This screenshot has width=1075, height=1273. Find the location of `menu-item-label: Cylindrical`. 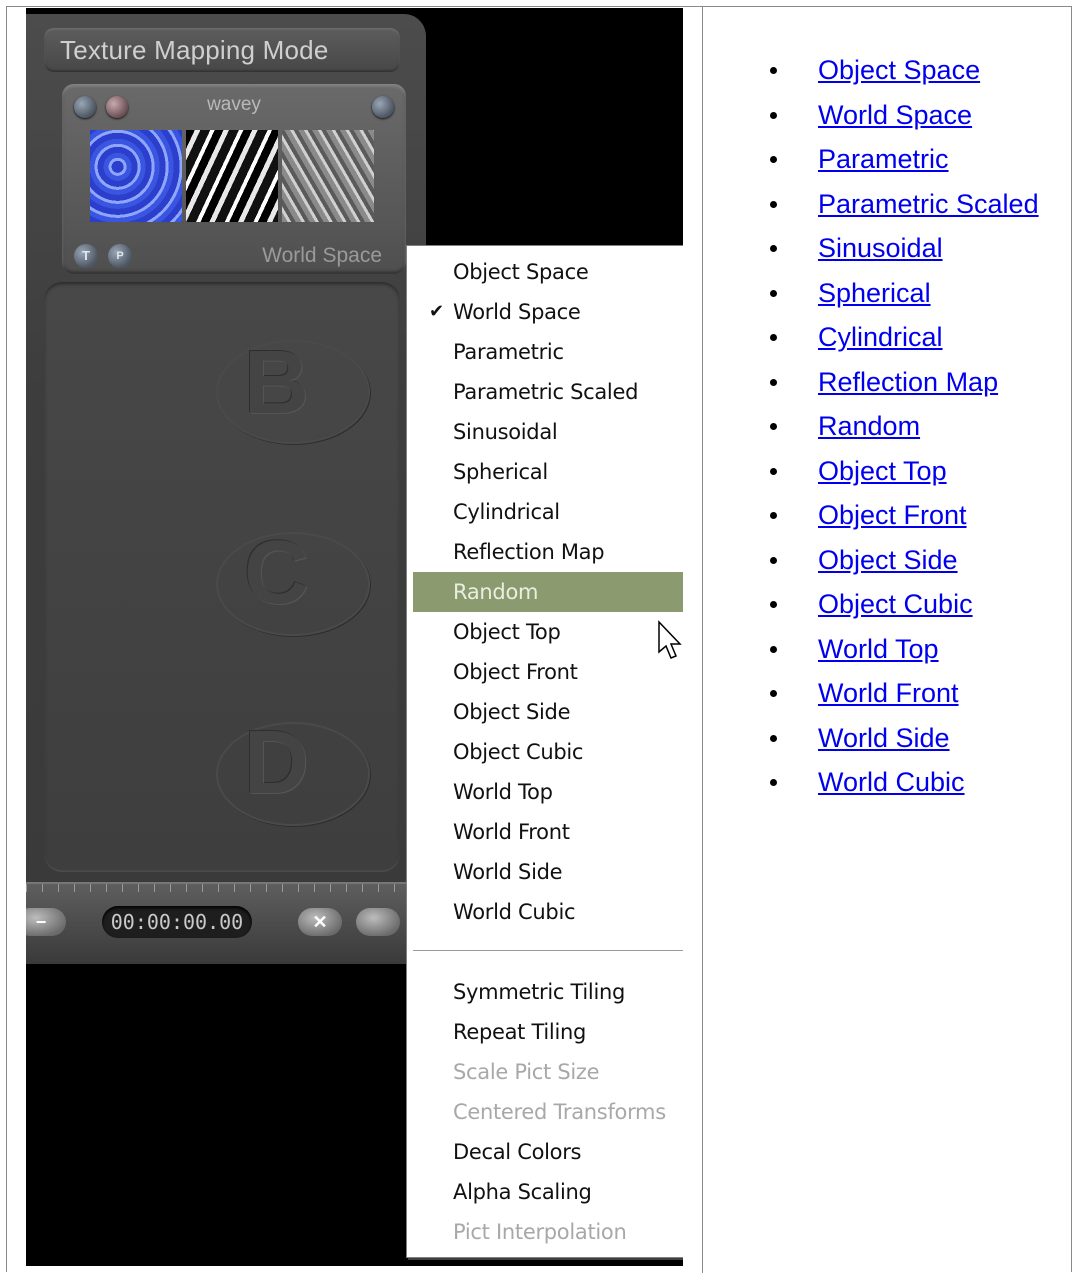

menu-item-label: Cylindrical is located at coordinates (506, 512).